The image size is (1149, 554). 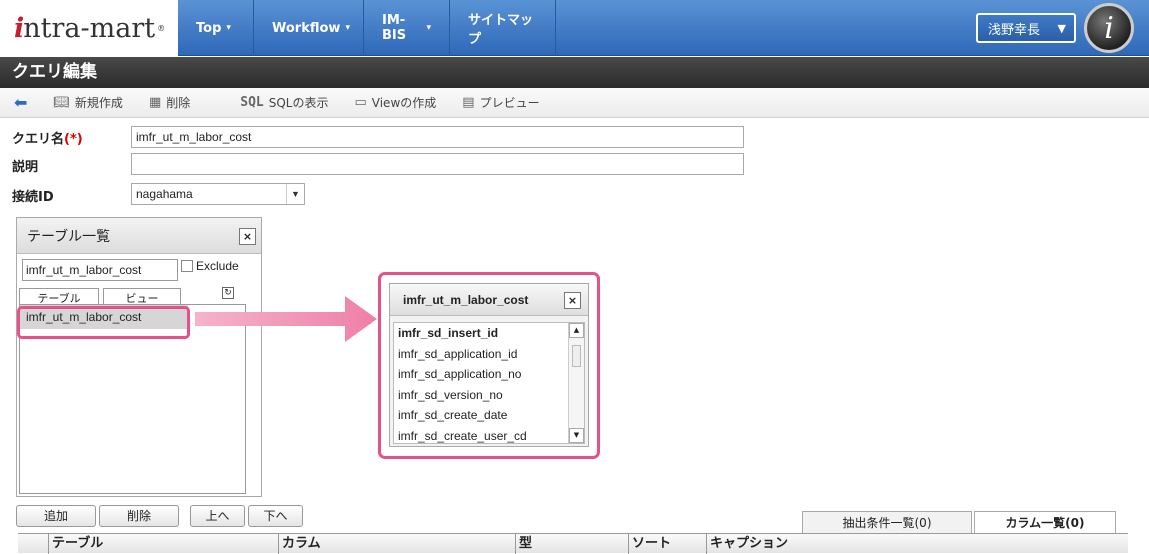 What do you see at coordinates (61, 102) in the screenshot?
I see `book-icon: 📖︎` at bounding box center [61, 102].